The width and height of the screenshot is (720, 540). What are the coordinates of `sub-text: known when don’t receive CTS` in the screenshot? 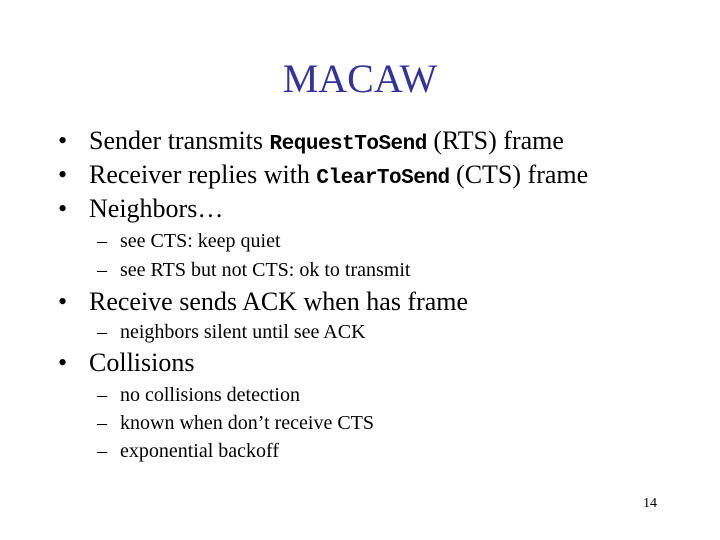 It's located at (247, 423).